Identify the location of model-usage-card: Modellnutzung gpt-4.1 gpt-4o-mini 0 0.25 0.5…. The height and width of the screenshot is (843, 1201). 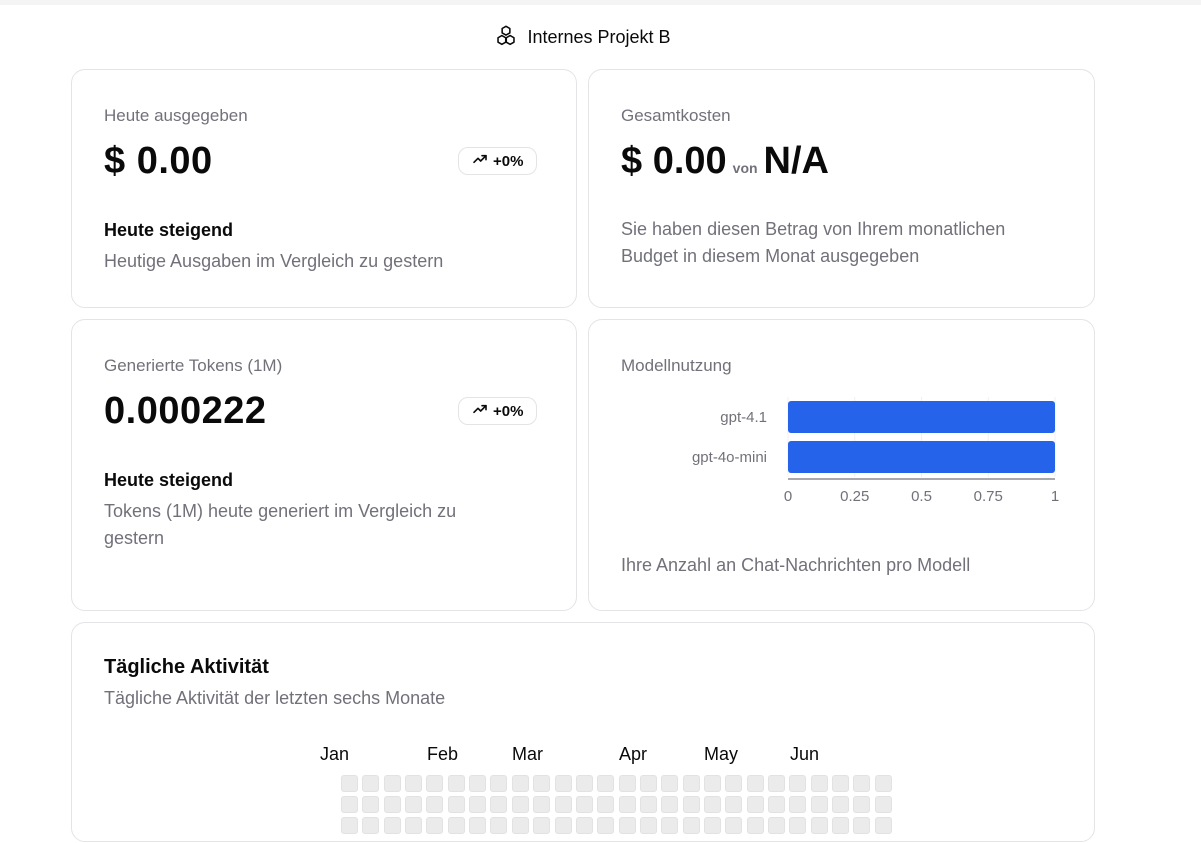
(841, 465).